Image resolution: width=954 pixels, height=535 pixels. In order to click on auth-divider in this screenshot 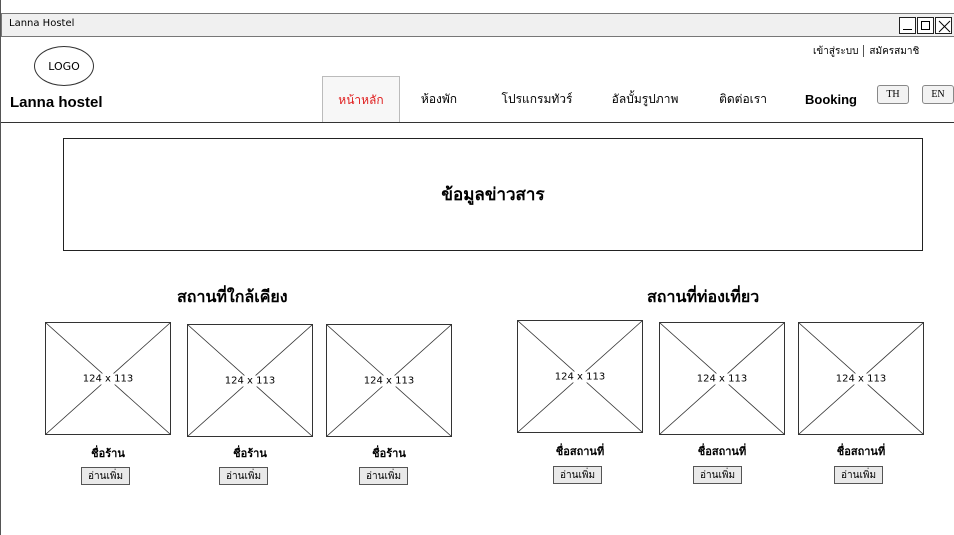, I will do `click(864, 51)`.